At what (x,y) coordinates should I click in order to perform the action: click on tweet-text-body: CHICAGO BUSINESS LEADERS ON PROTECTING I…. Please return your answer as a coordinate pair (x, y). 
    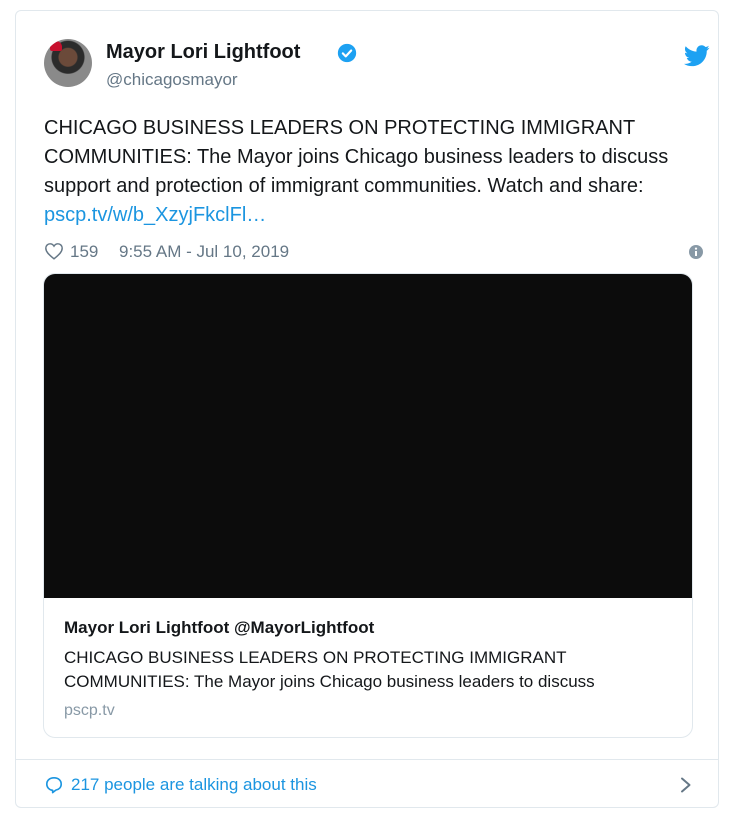
    Looking at the image, I should click on (356, 157).